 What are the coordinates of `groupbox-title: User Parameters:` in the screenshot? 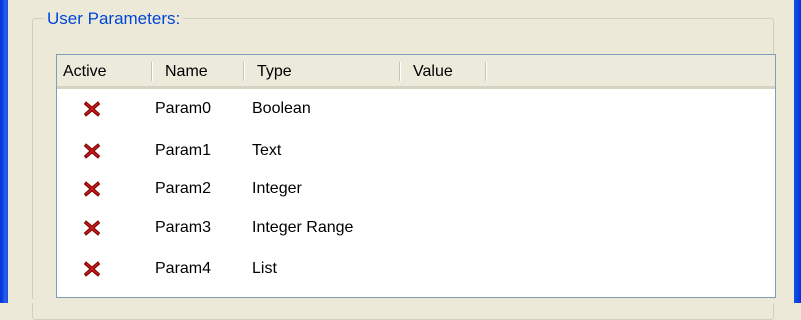 It's located at (114, 19).